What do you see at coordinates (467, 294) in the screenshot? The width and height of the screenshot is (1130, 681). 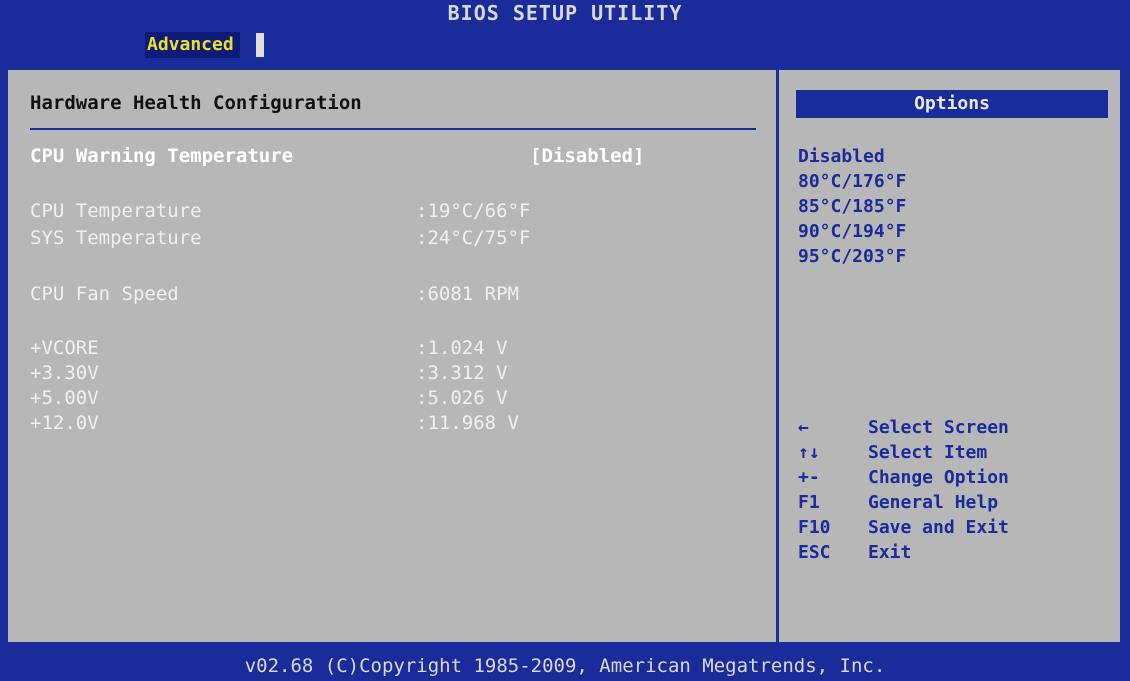 I see `reading-value: :6081 RPM` at bounding box center [467, 294].